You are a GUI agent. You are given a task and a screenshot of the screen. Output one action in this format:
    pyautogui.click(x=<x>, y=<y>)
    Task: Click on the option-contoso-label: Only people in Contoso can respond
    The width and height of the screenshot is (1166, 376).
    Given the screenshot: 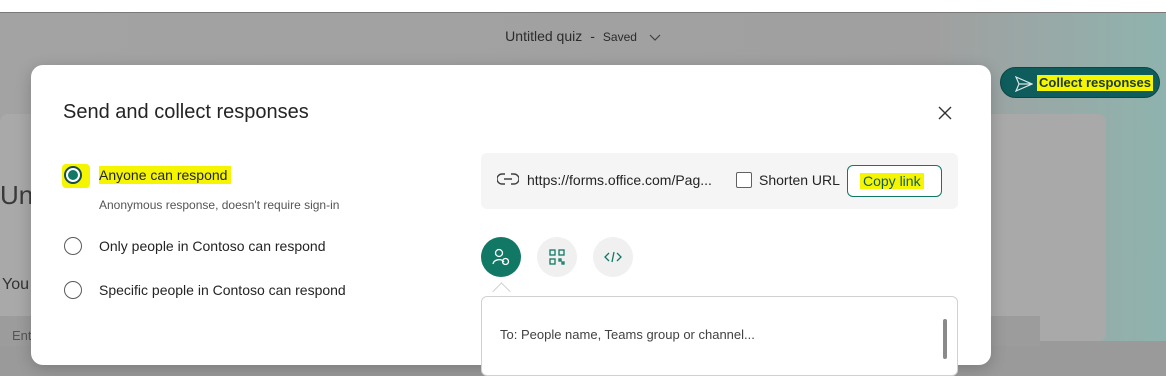 What is the action you would take?
    pyautogui.click(x=212, y=246)
    